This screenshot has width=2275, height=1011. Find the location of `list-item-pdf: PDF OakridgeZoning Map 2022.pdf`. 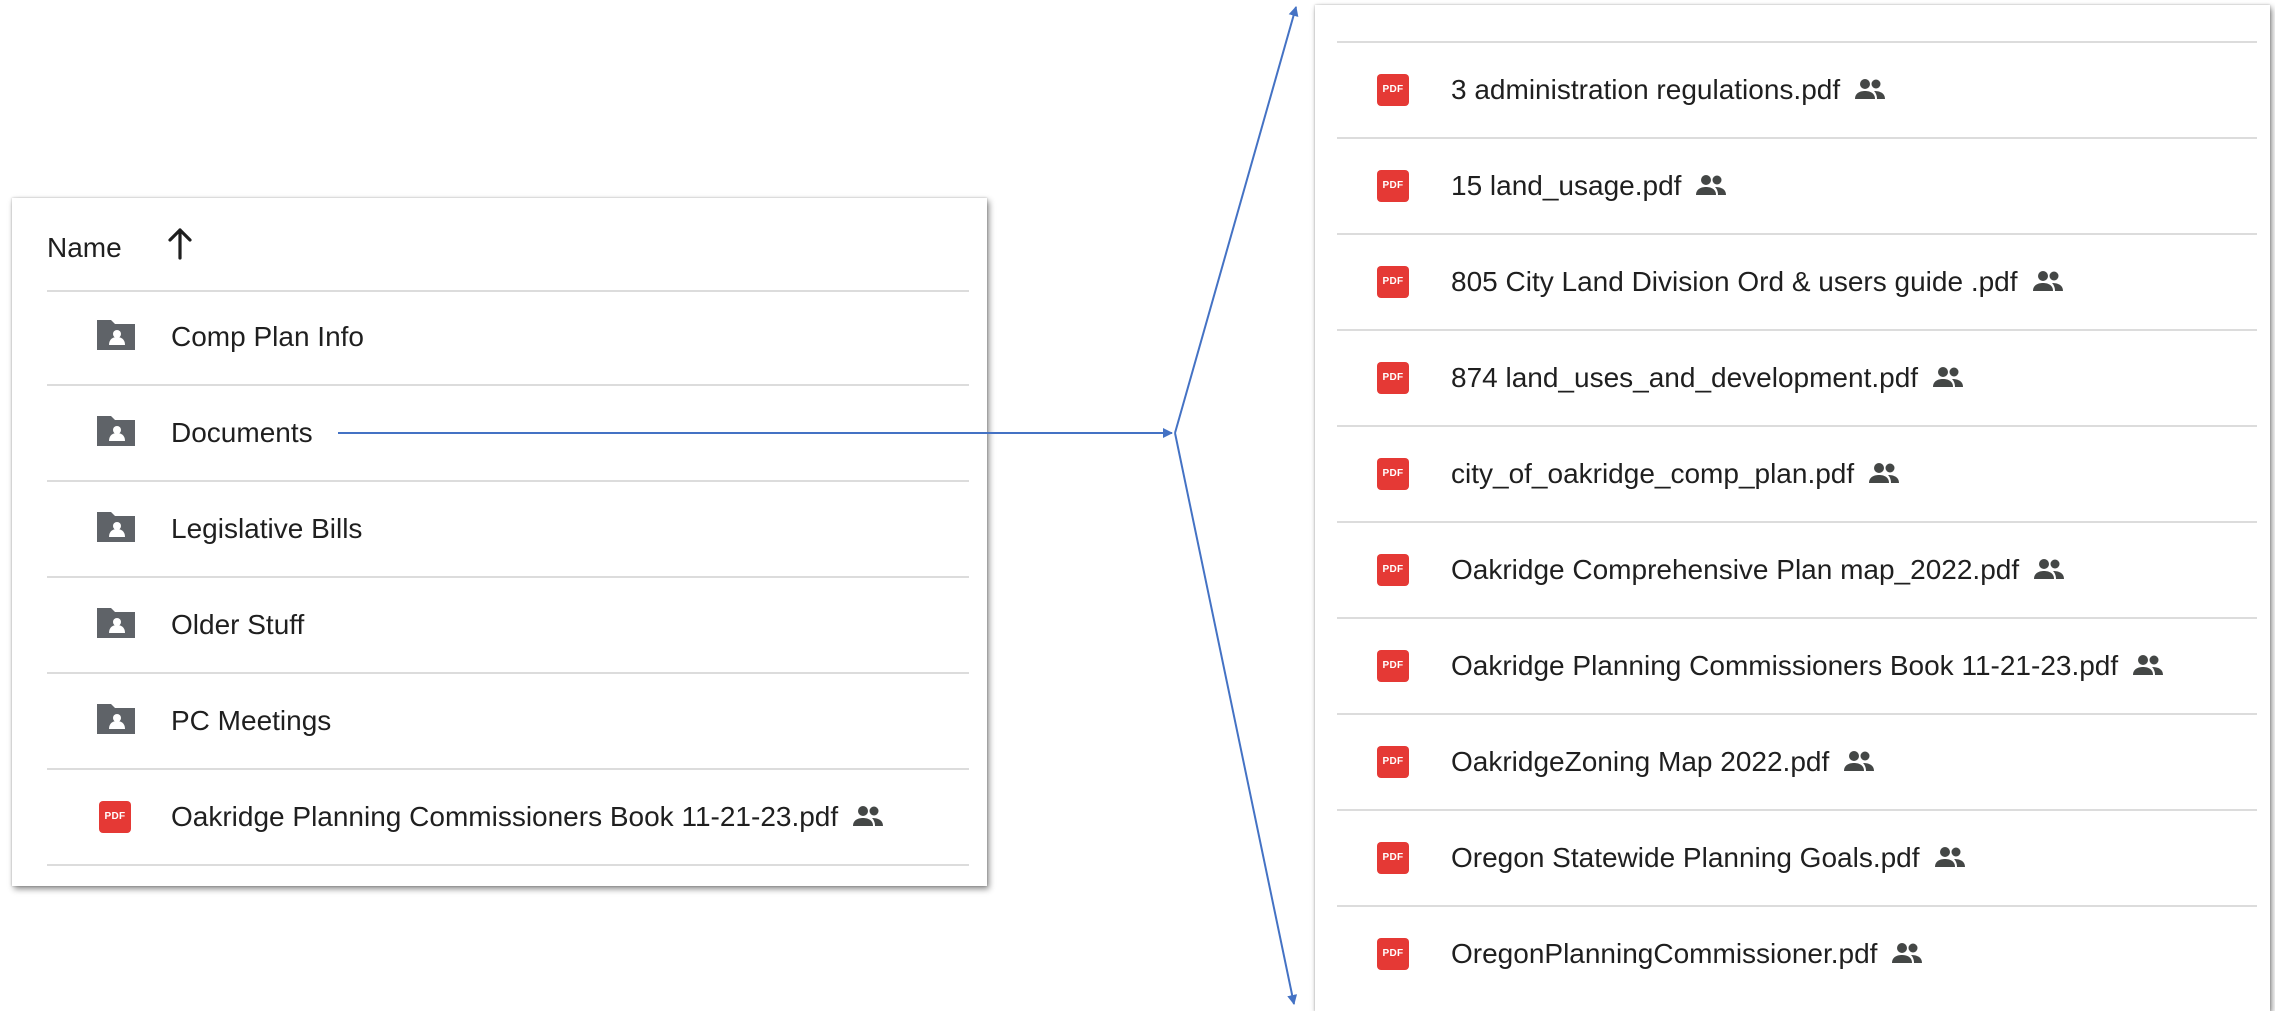

list-item-pdf: PDF OakridgeZoning Map 2022.pdf is located at coordinates (1797, 763).